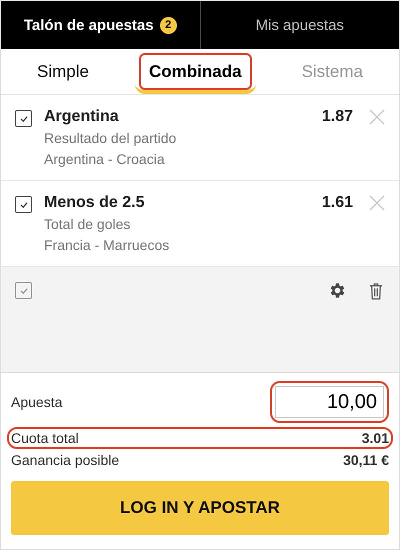  Describe the element at coordinates (88, 224) in the screenshot. I see `market-name: Total de goles` at that location.